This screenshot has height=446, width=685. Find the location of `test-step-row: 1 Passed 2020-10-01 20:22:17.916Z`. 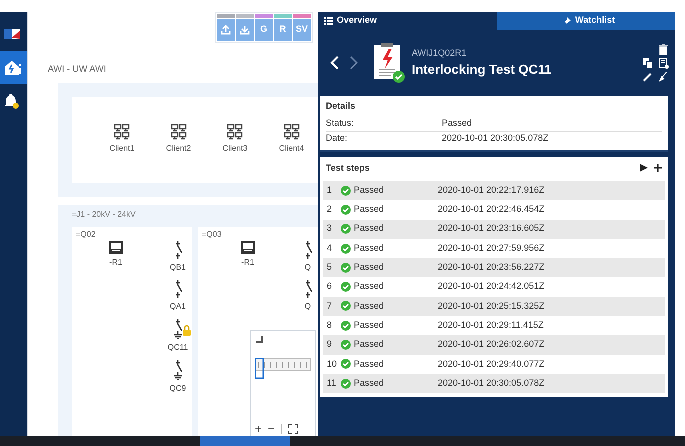

test-step-row: 1 Passed 2020-10-01 20:22:17.916Z is located at coordinates (494, 190).